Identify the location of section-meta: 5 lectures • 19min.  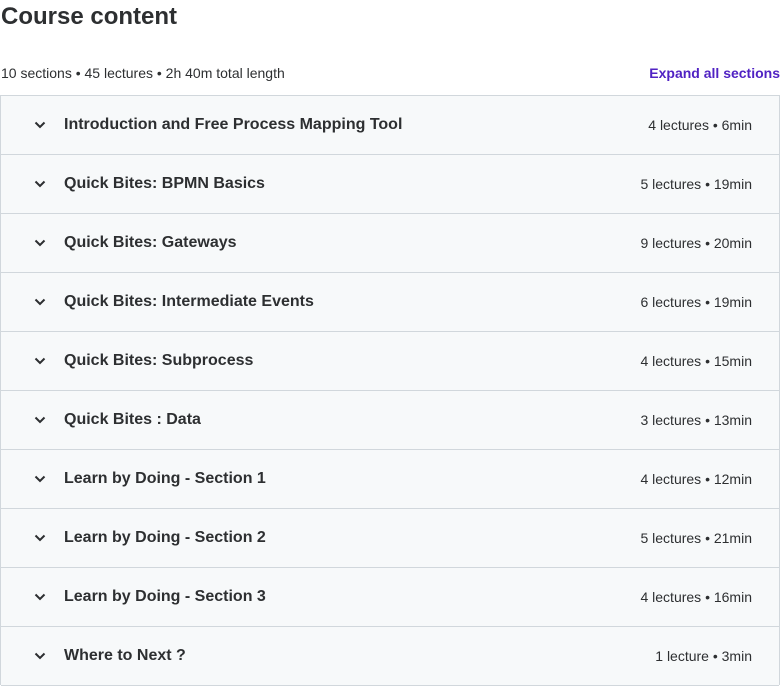
(696, 184).